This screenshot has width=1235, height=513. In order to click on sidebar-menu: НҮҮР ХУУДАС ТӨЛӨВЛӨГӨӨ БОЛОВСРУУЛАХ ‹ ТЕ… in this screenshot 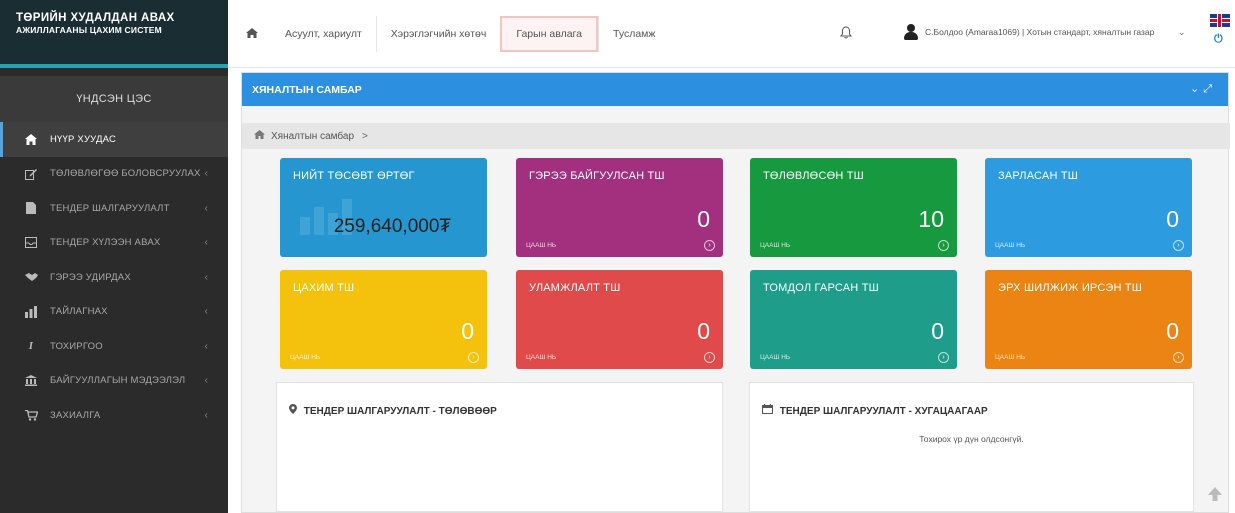, I will do `click(114, 277)`.